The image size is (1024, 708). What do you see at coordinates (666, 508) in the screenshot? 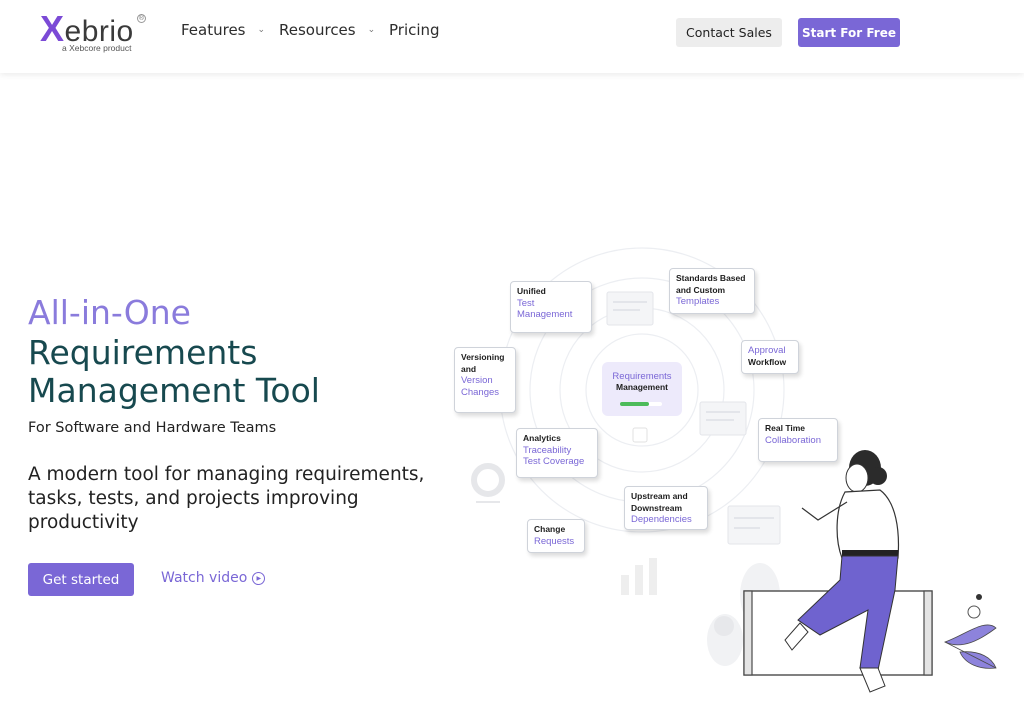
I see `card-upstream-downstream: Upstream and Downstream Dependencies` at bounding box center [666, 508].